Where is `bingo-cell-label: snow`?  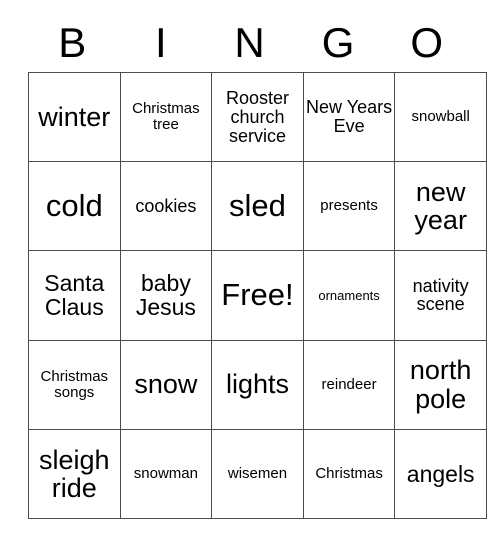
bingo-cell-label: snow is located at coordinates (166, 384).